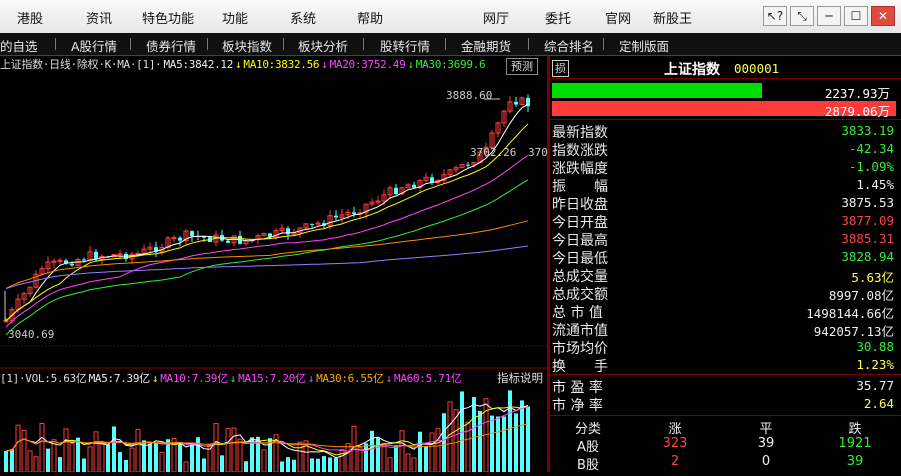 The width and height of the screenshot is (901, 476). Describe the element at coordinates (857, 111) in the screenshot. I see `sell-volume-value: 2879.06万` at that location.